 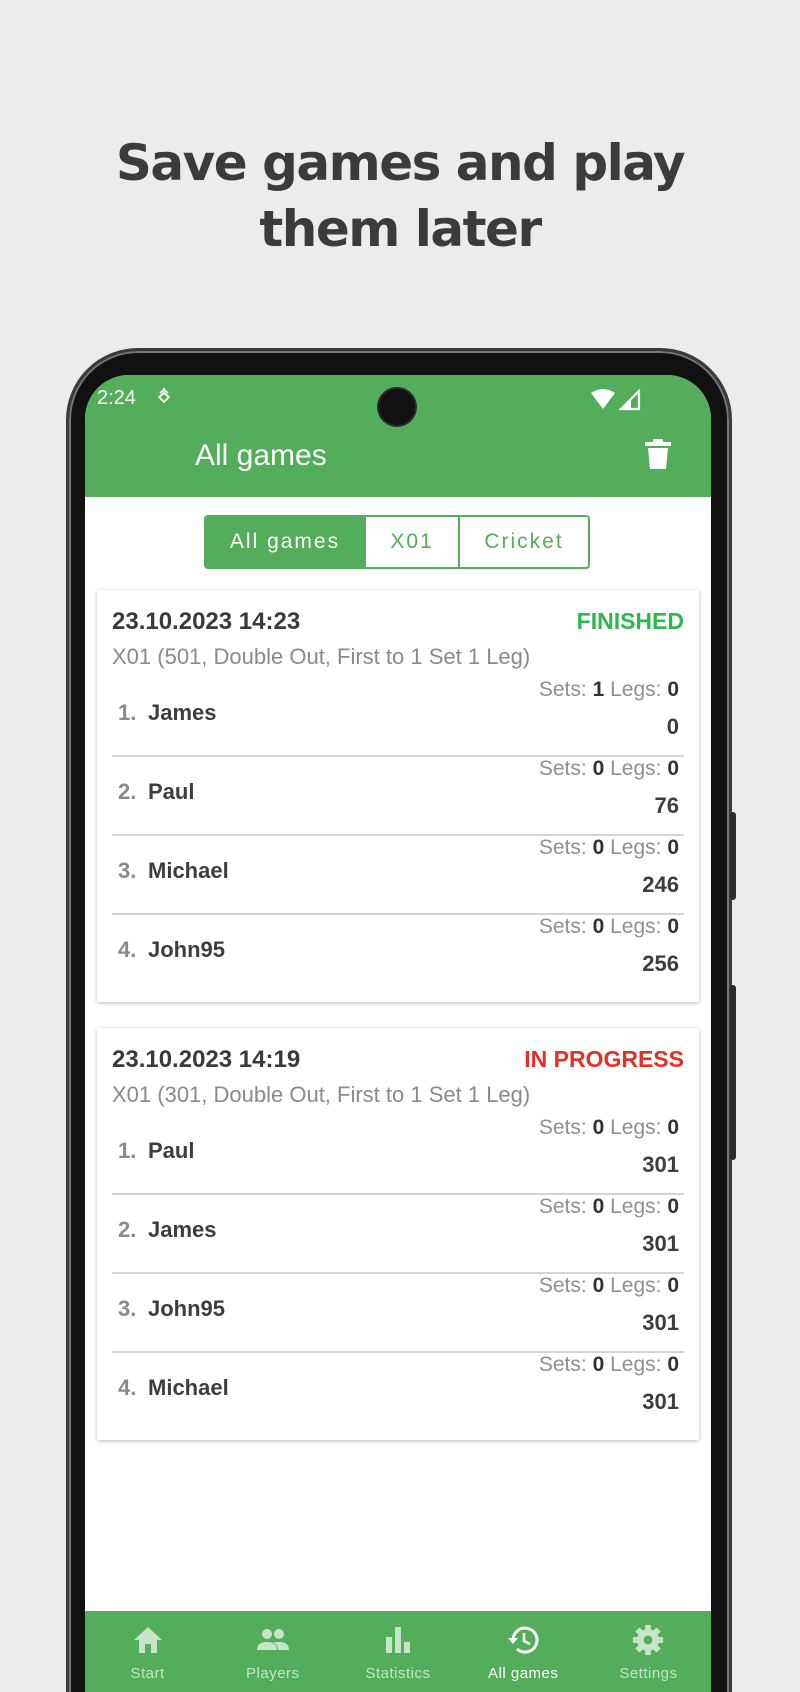 I want to click on nav-label: Statistics, so click(x=398, y=1673).